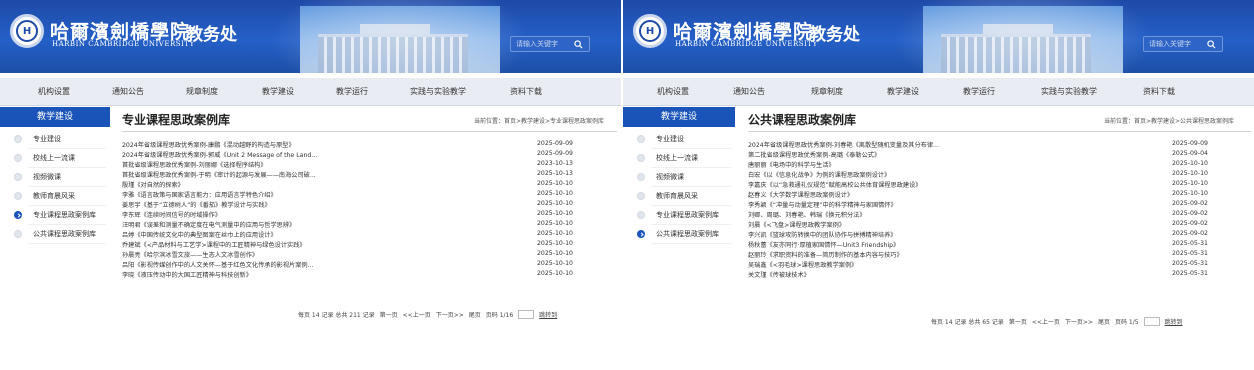  Describe the element at coordinates (814, 154) in the screenshot. I see `article-title: 第二批省级课程思政优秀案例-高璐《泰勒公式》` at that location.